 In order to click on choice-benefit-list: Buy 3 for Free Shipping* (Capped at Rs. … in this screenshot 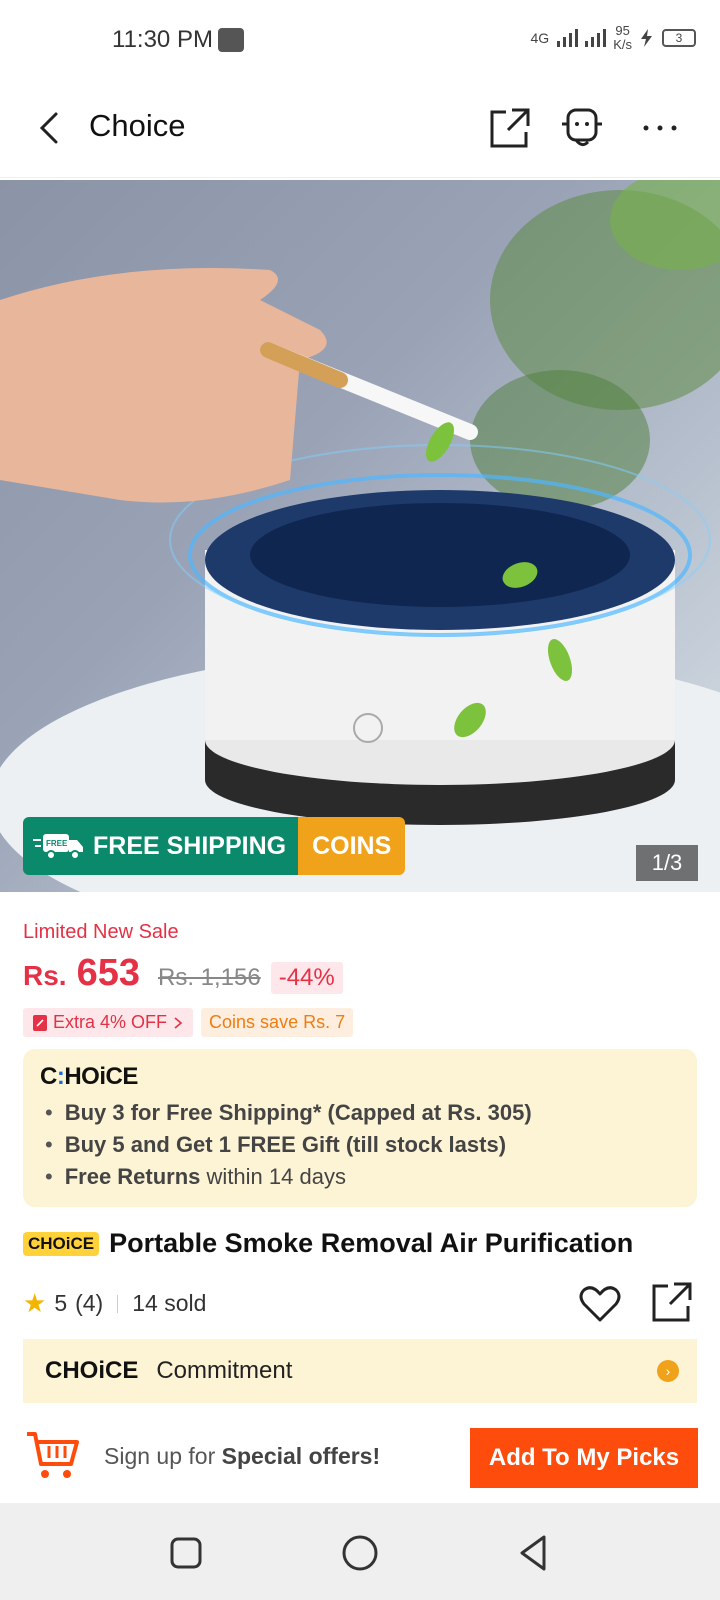, I will do `click(288, 1145)`.